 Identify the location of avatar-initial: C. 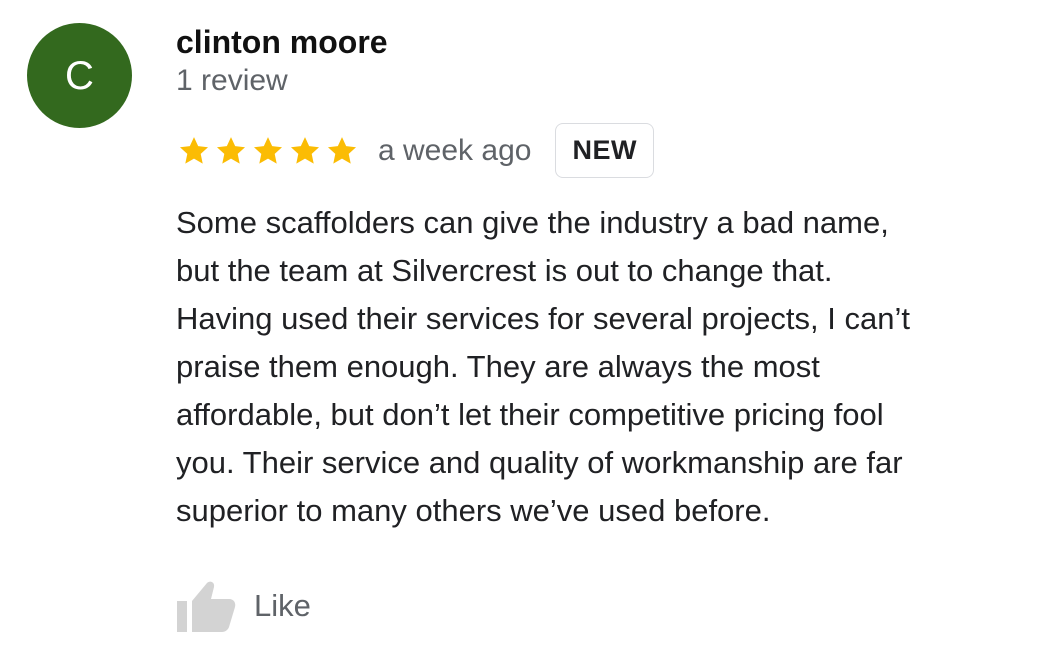
(79, 75).